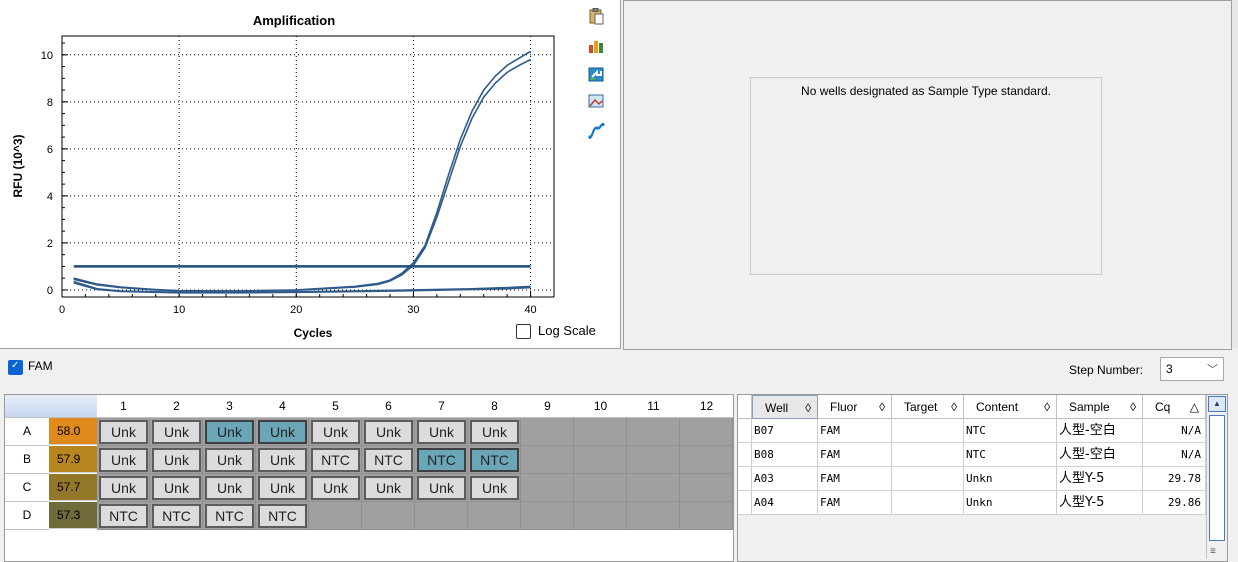 This screenshot has width=1238, height=562. What do you see at coordinates (596, 46) in the screenshot?
I see `chart-settings-icon` at bounding box center [596, 46].